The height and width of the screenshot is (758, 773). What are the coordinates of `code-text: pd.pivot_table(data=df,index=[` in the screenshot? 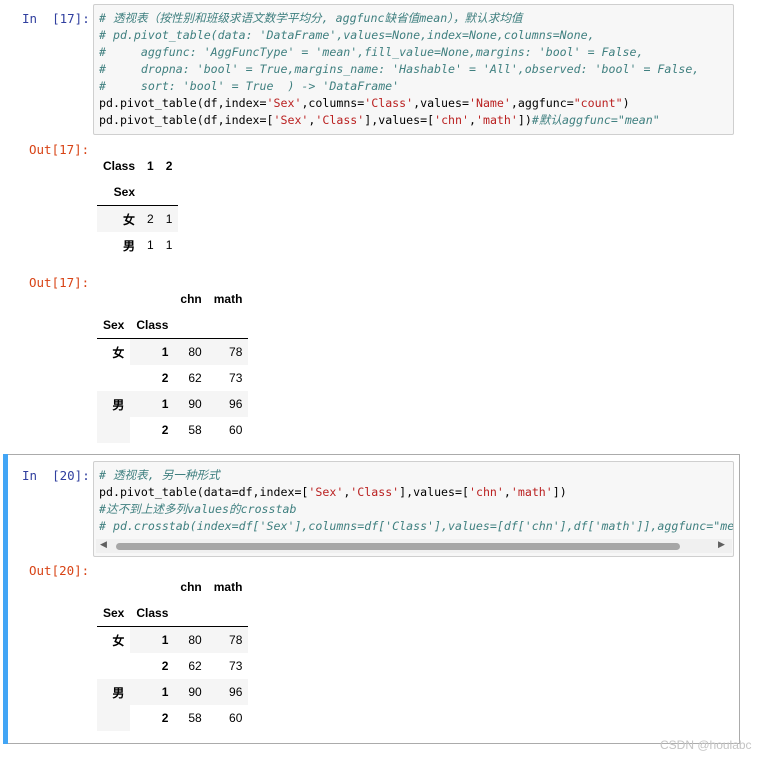 It's located at (204, 492).